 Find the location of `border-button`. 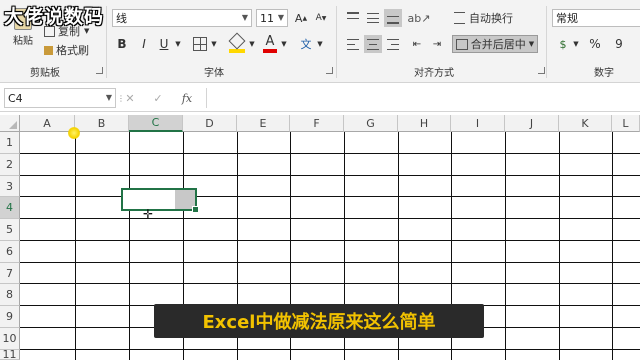

border-button is located at coordinates (200, 44).